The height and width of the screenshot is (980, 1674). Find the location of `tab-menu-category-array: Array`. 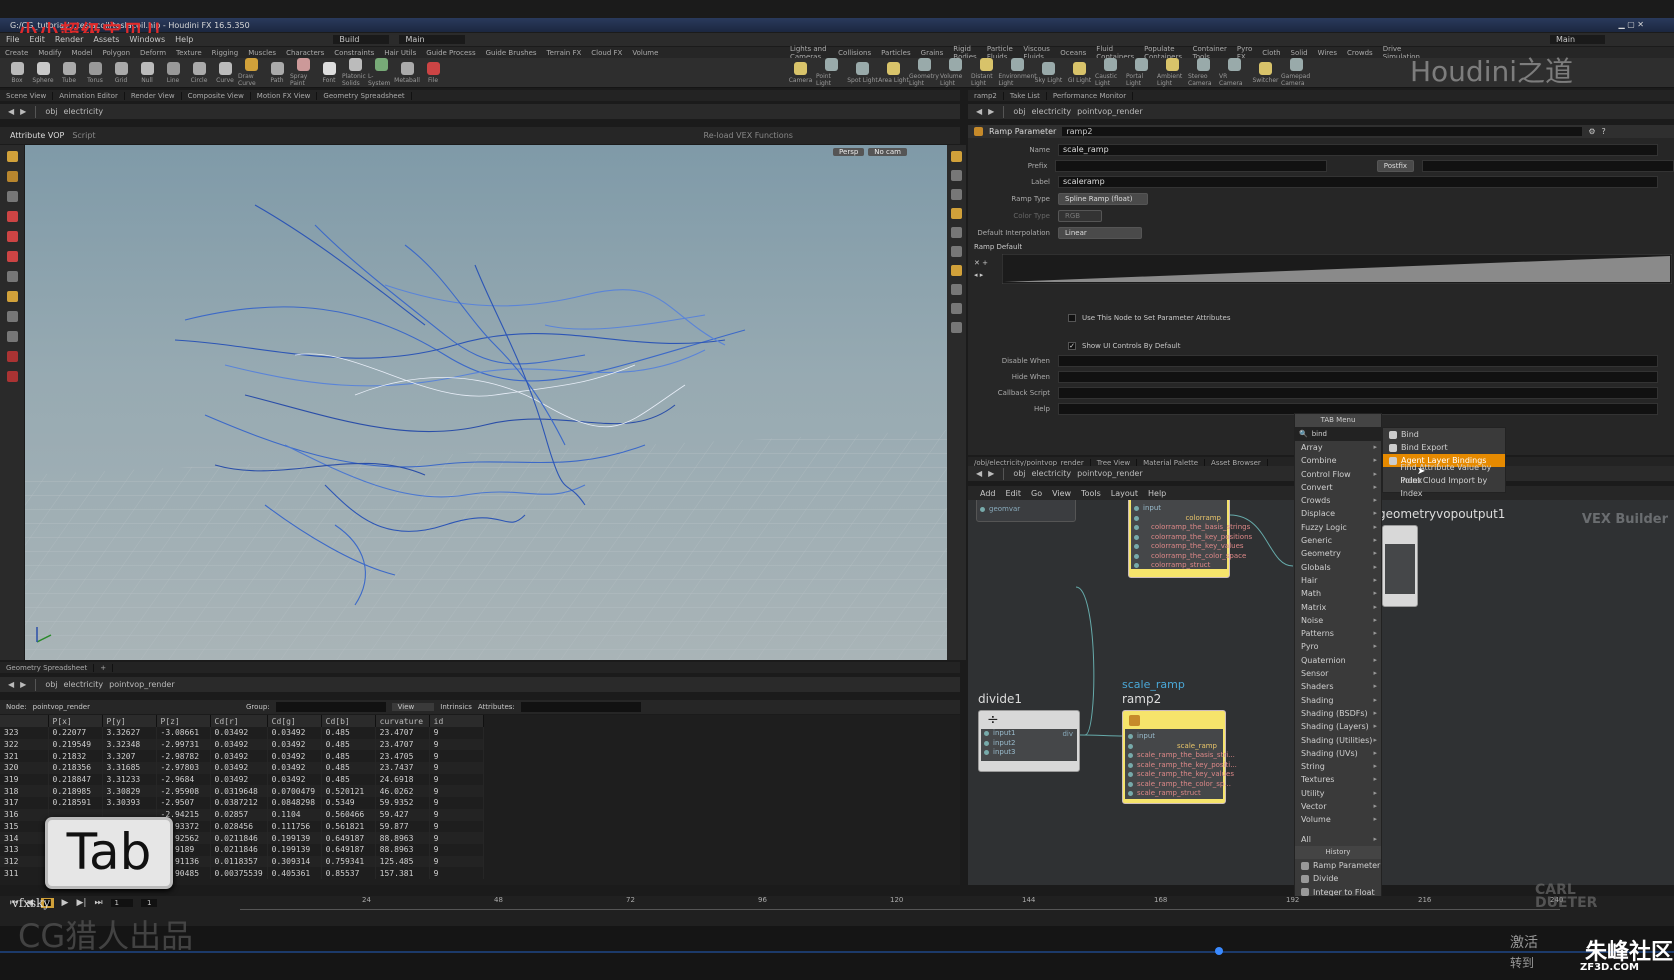

tab-menu-category-array: Array is located at coordinates (1338, 448).